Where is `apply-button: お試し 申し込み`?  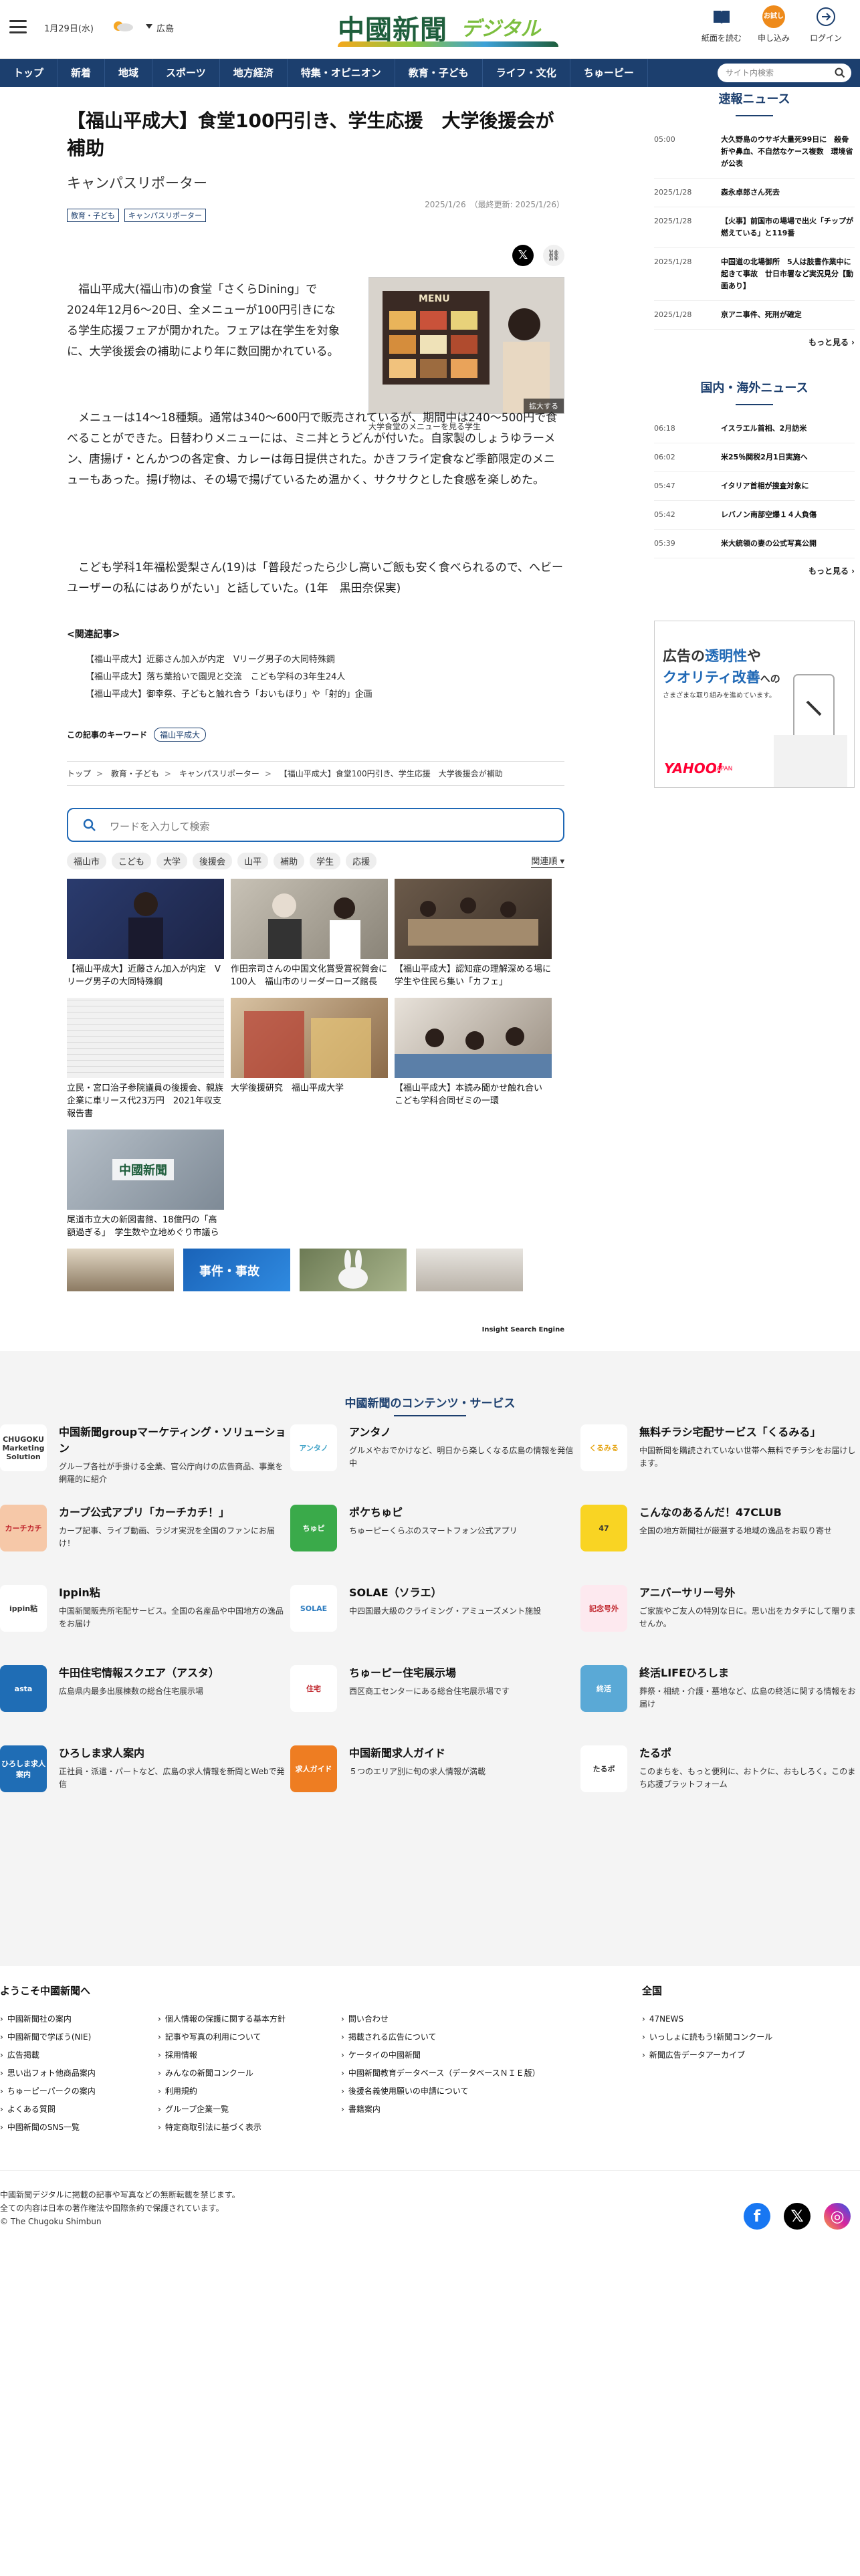
apply-button: お試し 申し込み is located at coordinates (774, 24).